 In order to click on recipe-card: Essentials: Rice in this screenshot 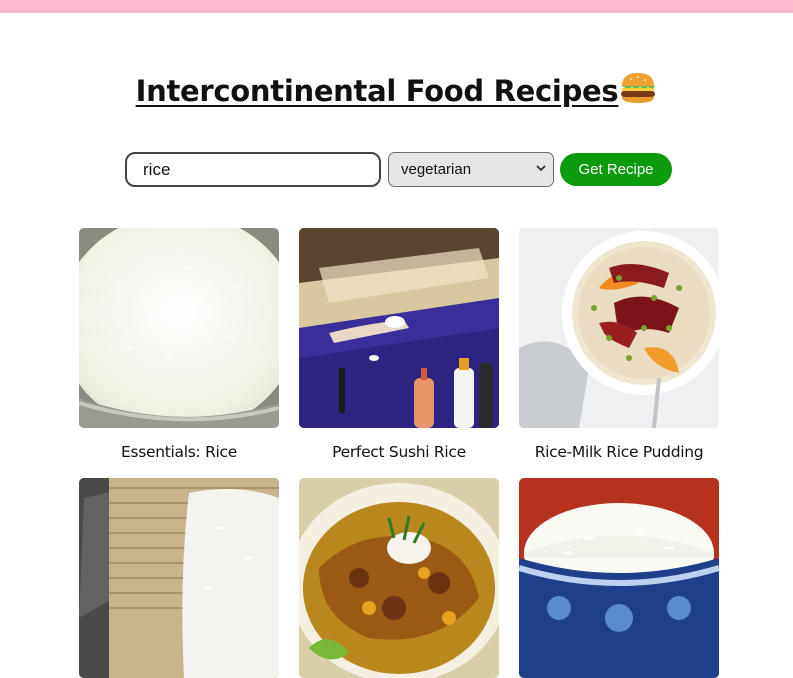, I will do `click(179, 344)`.